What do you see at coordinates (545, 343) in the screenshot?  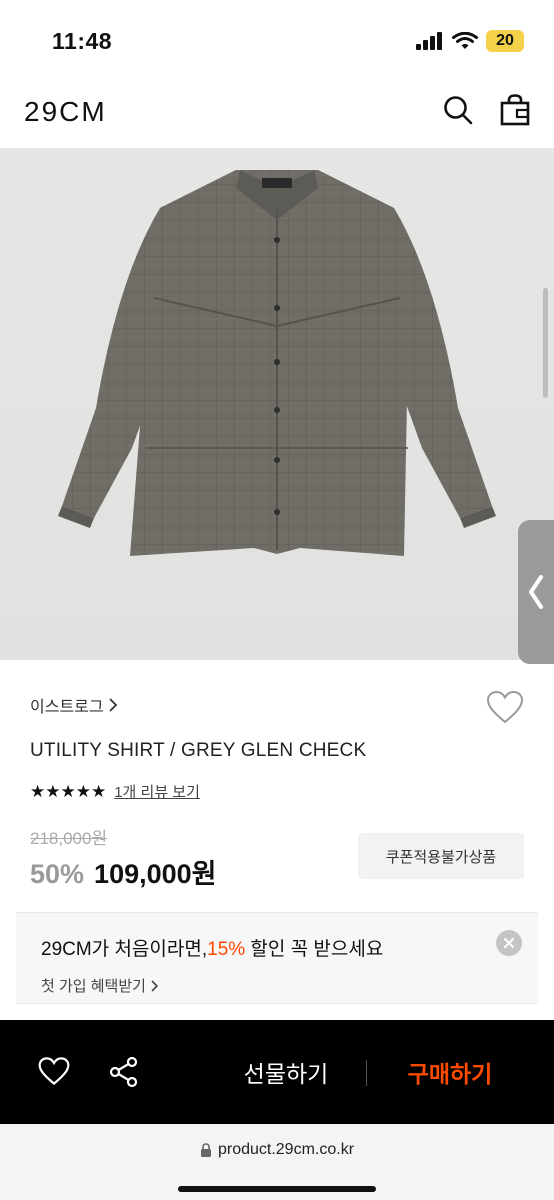 I see `scroll-thumb` at bounding box center [545, 343].